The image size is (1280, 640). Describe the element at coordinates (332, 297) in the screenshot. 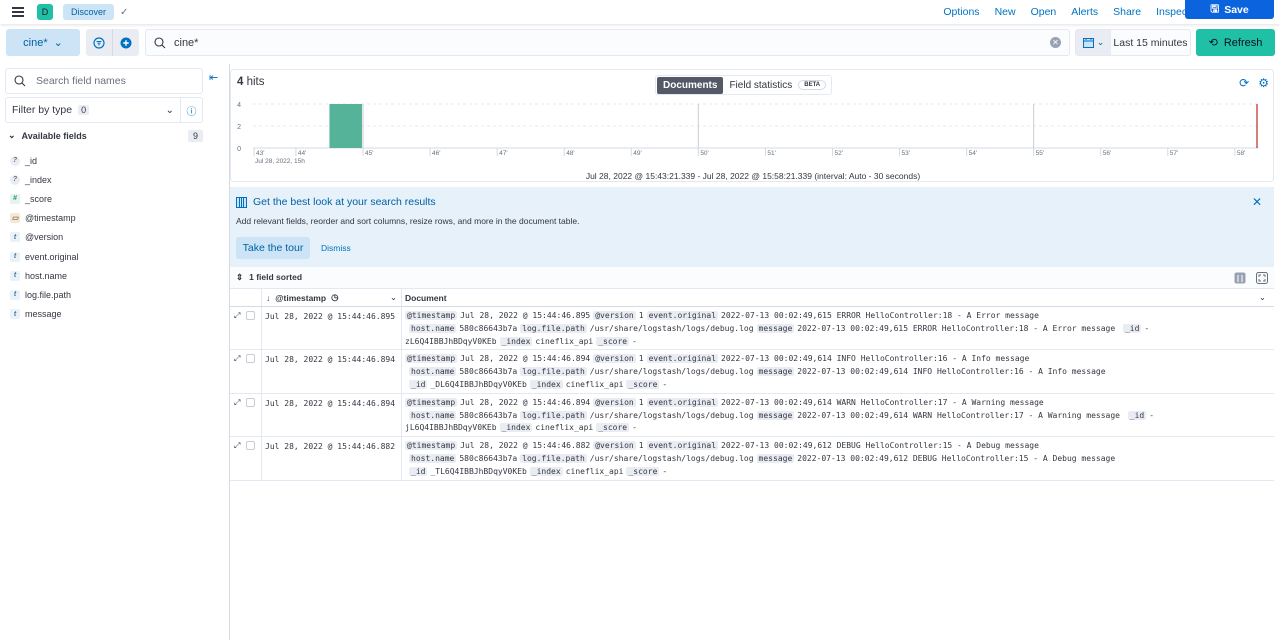

I see `column-header-timestamp: ↓ @timestamp ◷ ⌄` at that location.